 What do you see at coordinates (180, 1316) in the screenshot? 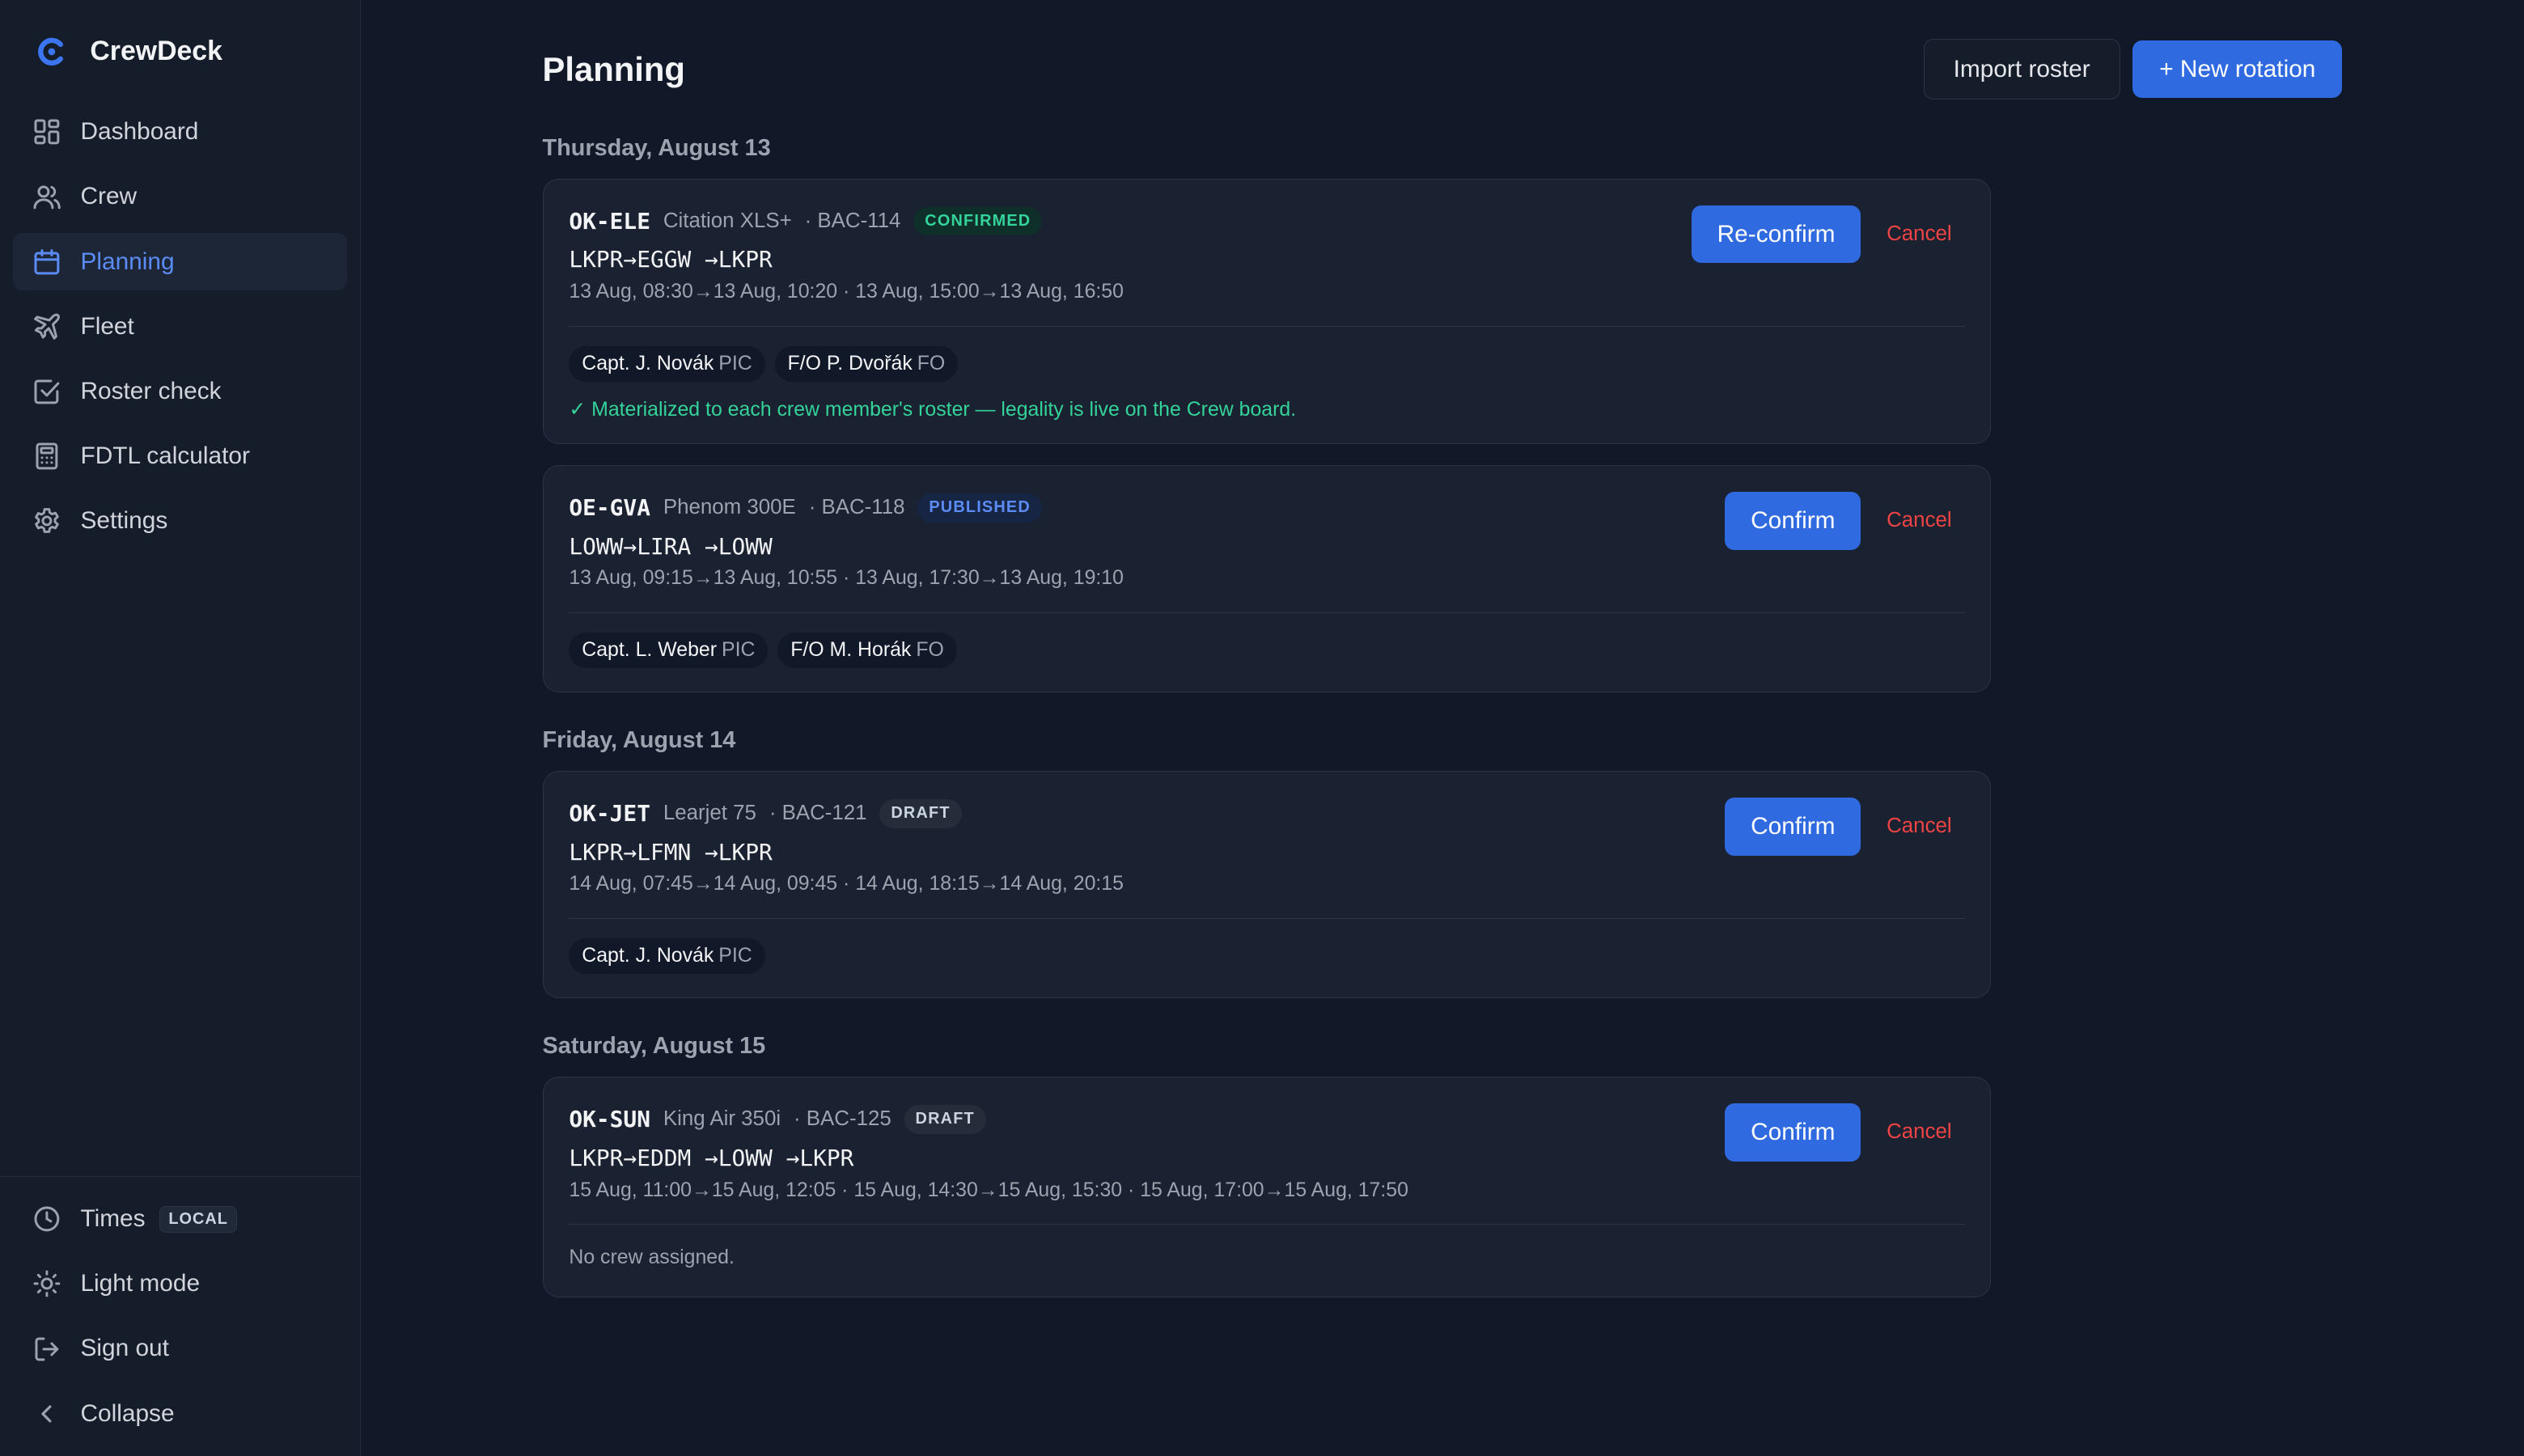
I see `sidebar-footer: Times LOCAL Light mode Sign out Collapse` at bounding box center [180, 1316].